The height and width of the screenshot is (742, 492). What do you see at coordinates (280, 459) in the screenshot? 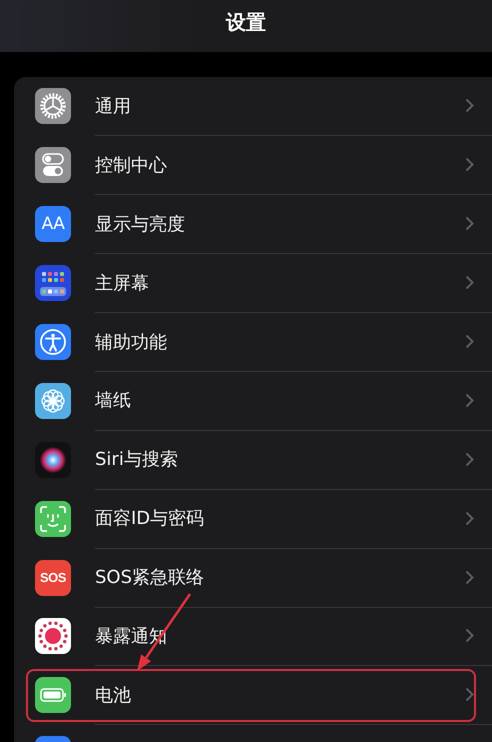
I see `settings-item: Siri与搜索` at bounding box center [280, 459].